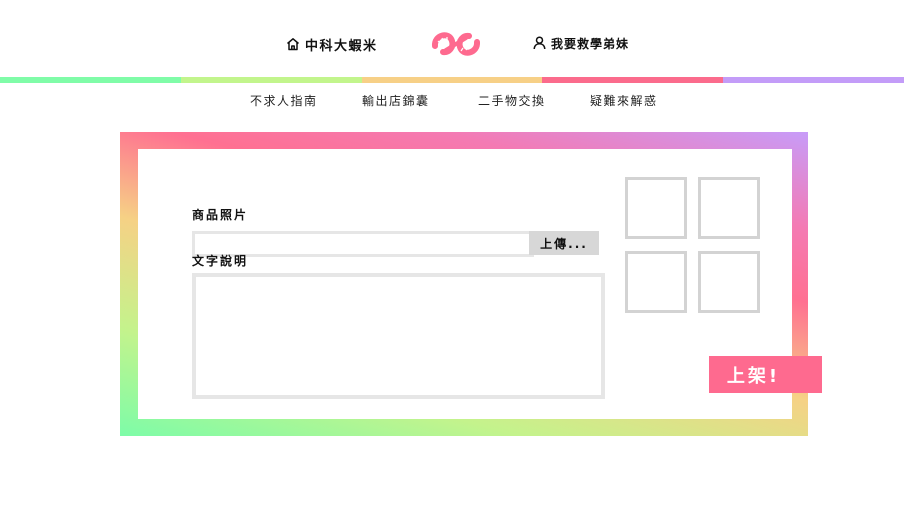 The height and width of the screenshot is (509, 904). I want to click on description-textarea, so click(398, 336).